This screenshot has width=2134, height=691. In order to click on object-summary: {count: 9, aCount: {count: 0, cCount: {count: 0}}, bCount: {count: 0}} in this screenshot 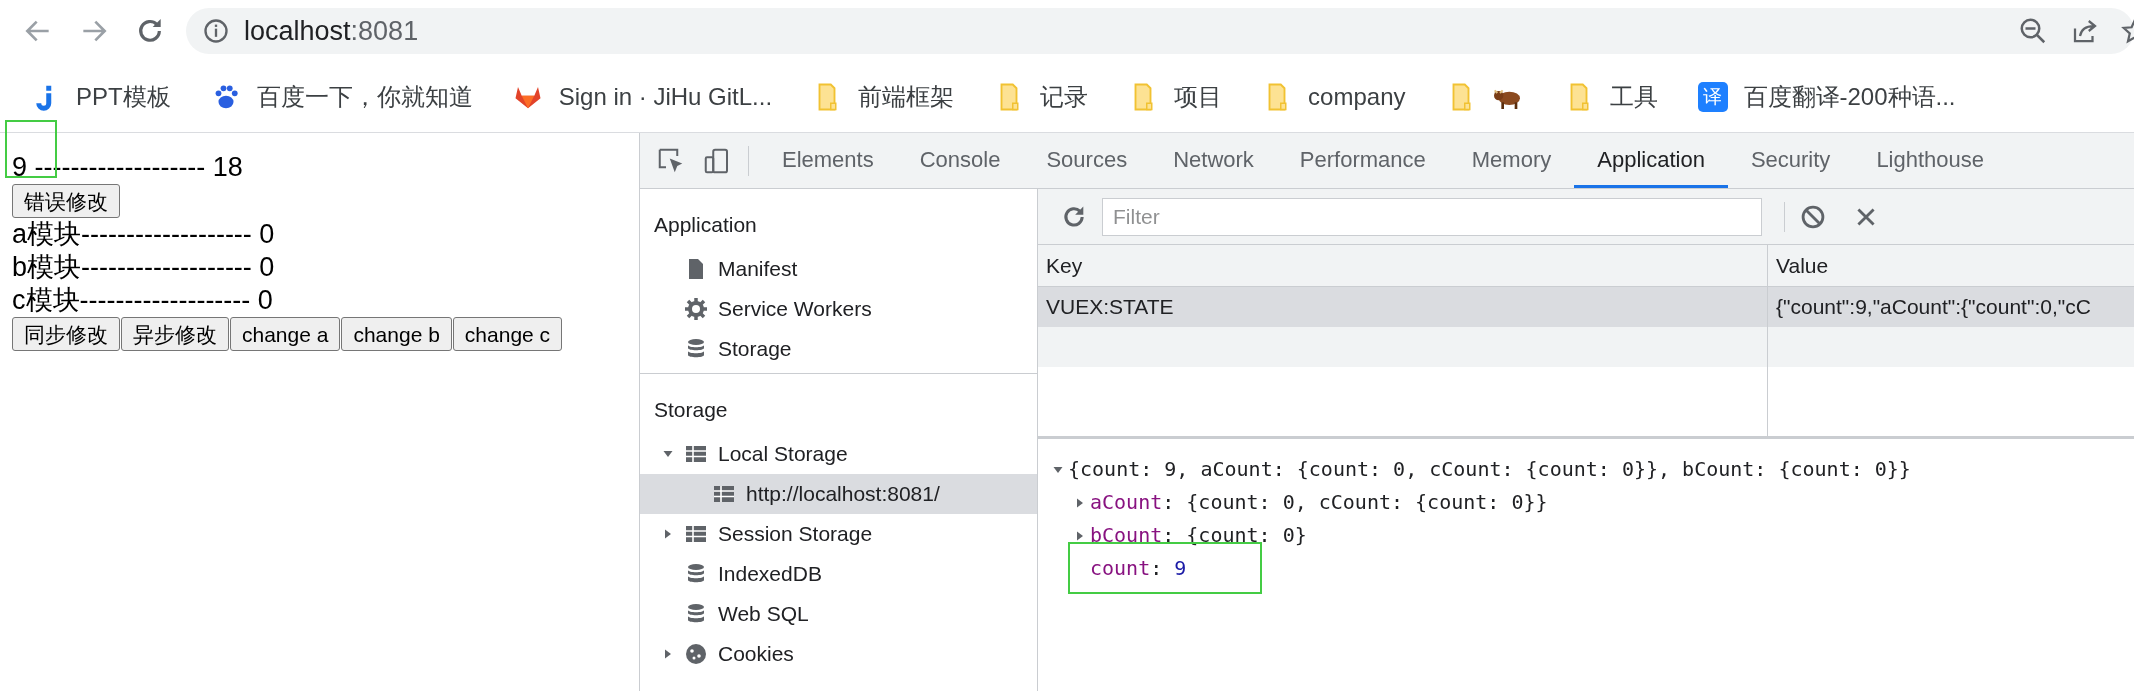, I will do `click(1489, 469)`.